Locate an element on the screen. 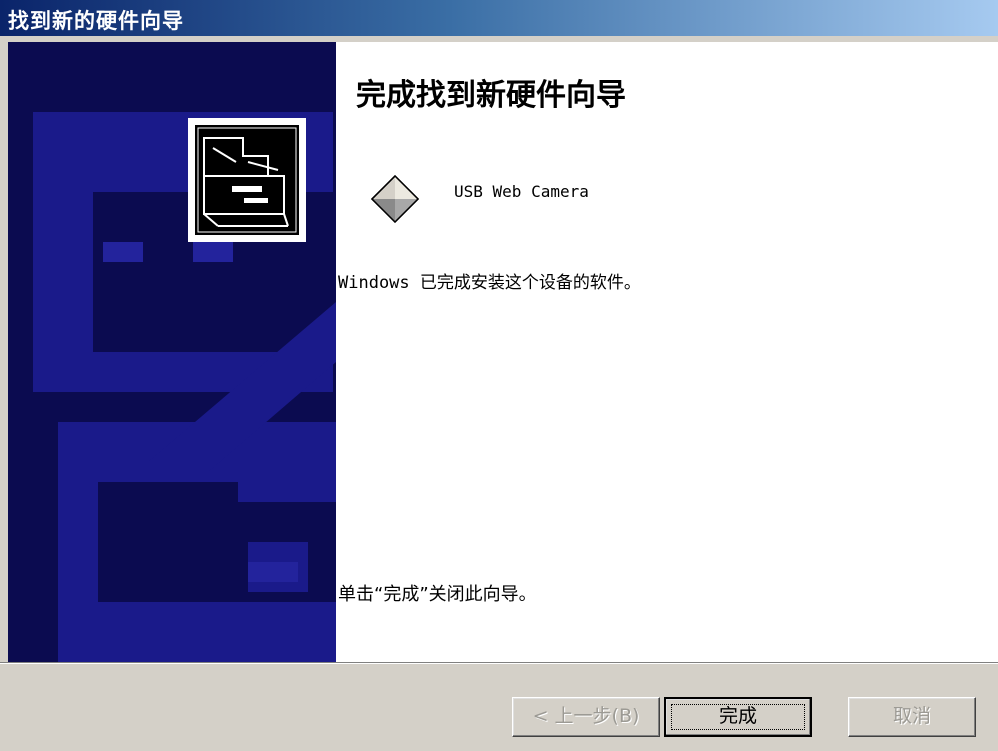 The image size is (998, 751). hardware-icon is located at coordinates (247, 180).